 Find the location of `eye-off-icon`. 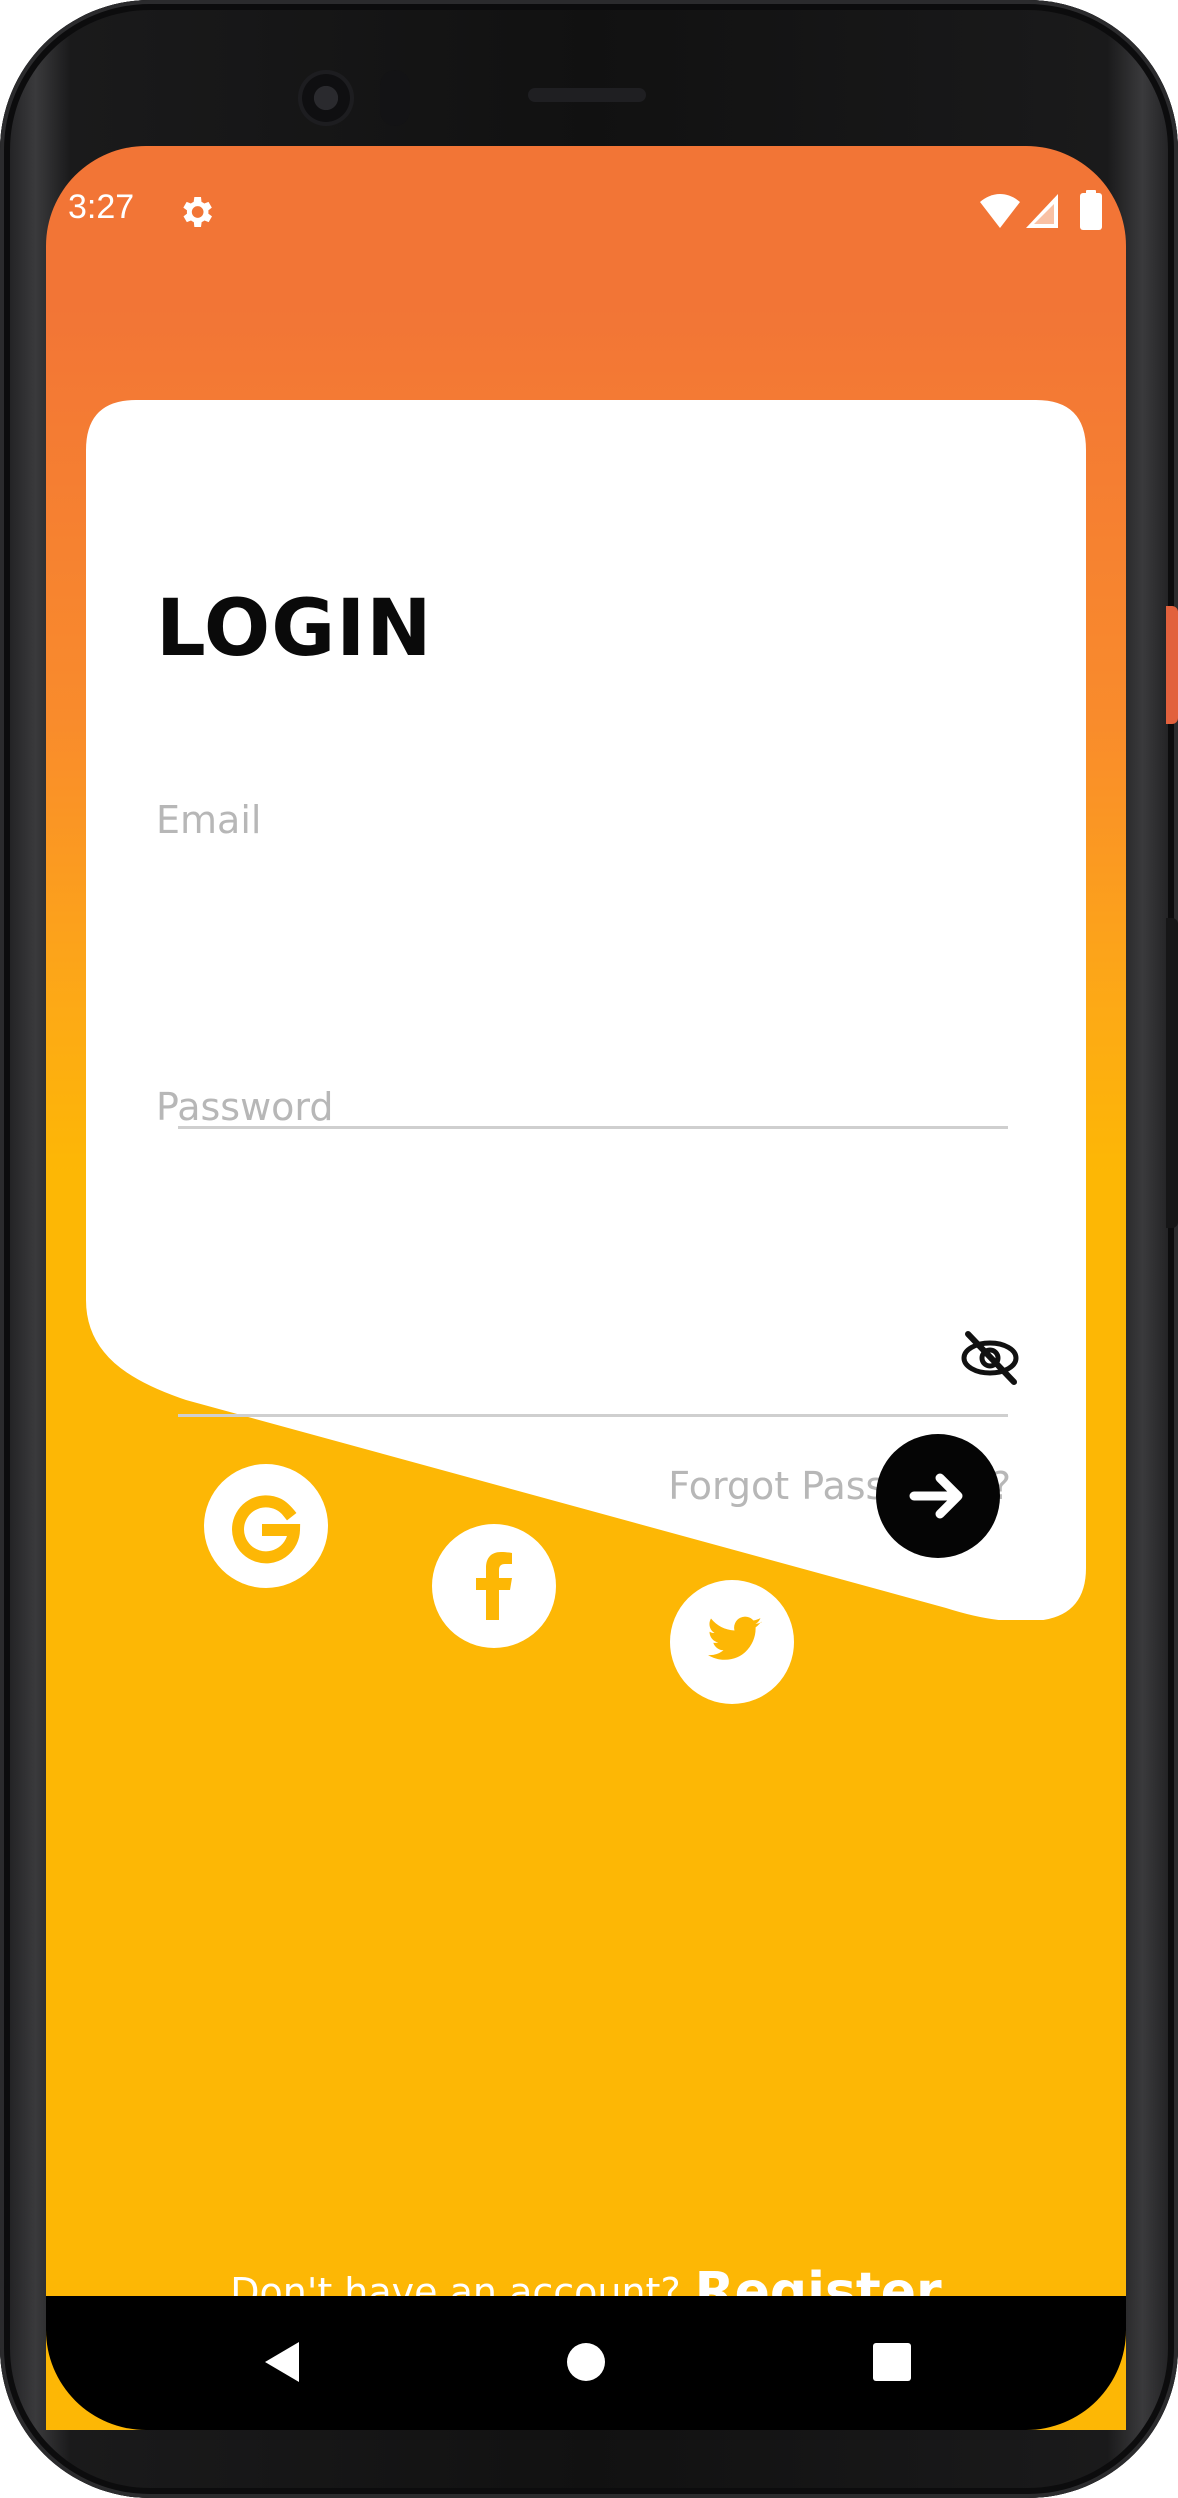

eye-off-icon is located at coordinates (990, 1358).